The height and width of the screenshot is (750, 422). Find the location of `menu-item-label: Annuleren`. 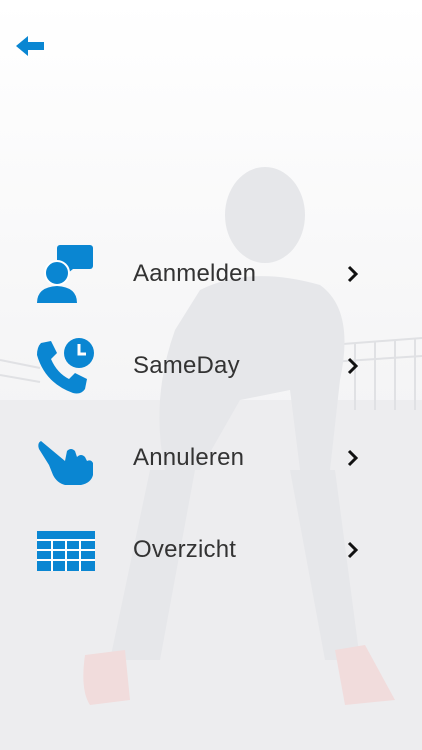

menu-item-label: Annuleren is located at coordinates (189, 457).